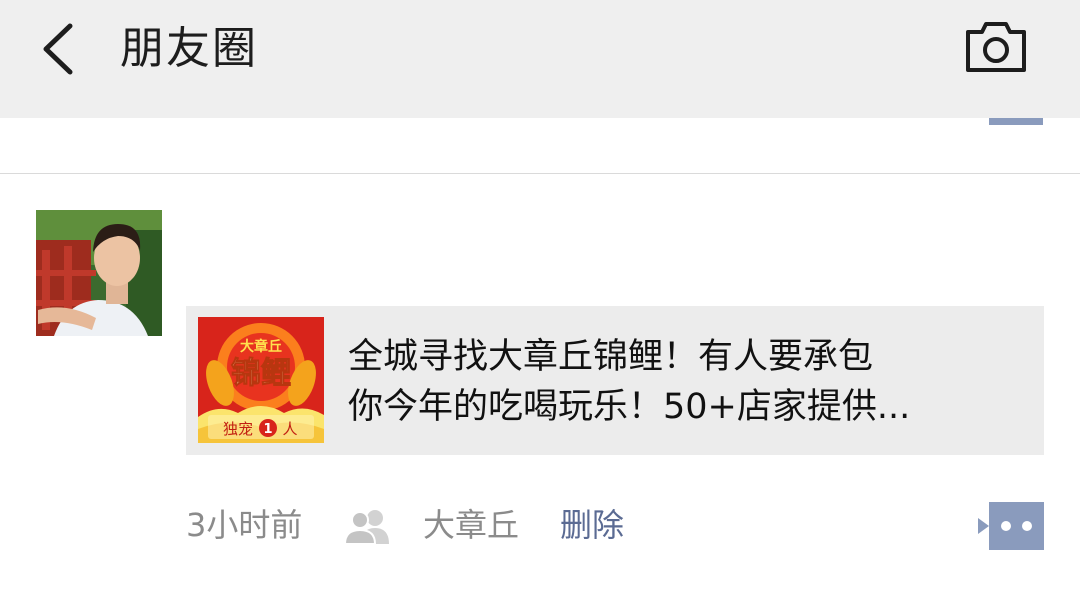  Describe the element at coordinates (289, 429) in the screenshot. I see `thumb-suffix-text: 人` at that location.